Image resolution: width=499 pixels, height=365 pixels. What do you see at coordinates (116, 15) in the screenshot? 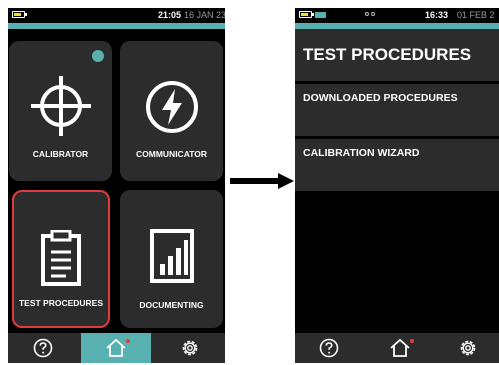
I see `status-bar: 21:05 16 JAN 23` at bounding box center [116, 15].